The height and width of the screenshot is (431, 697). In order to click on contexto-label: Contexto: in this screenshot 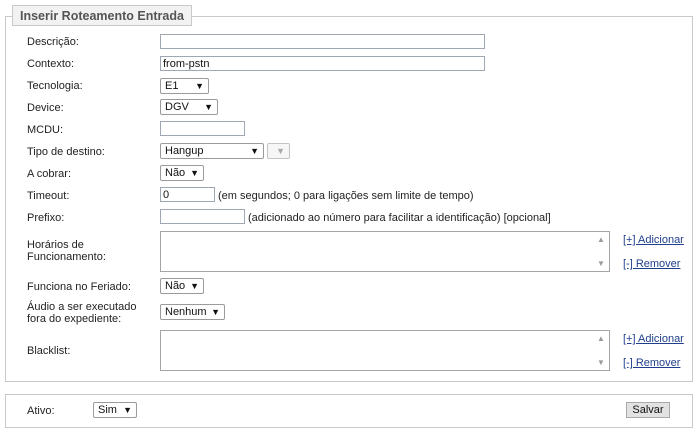, I will do `click(51, 64)`.